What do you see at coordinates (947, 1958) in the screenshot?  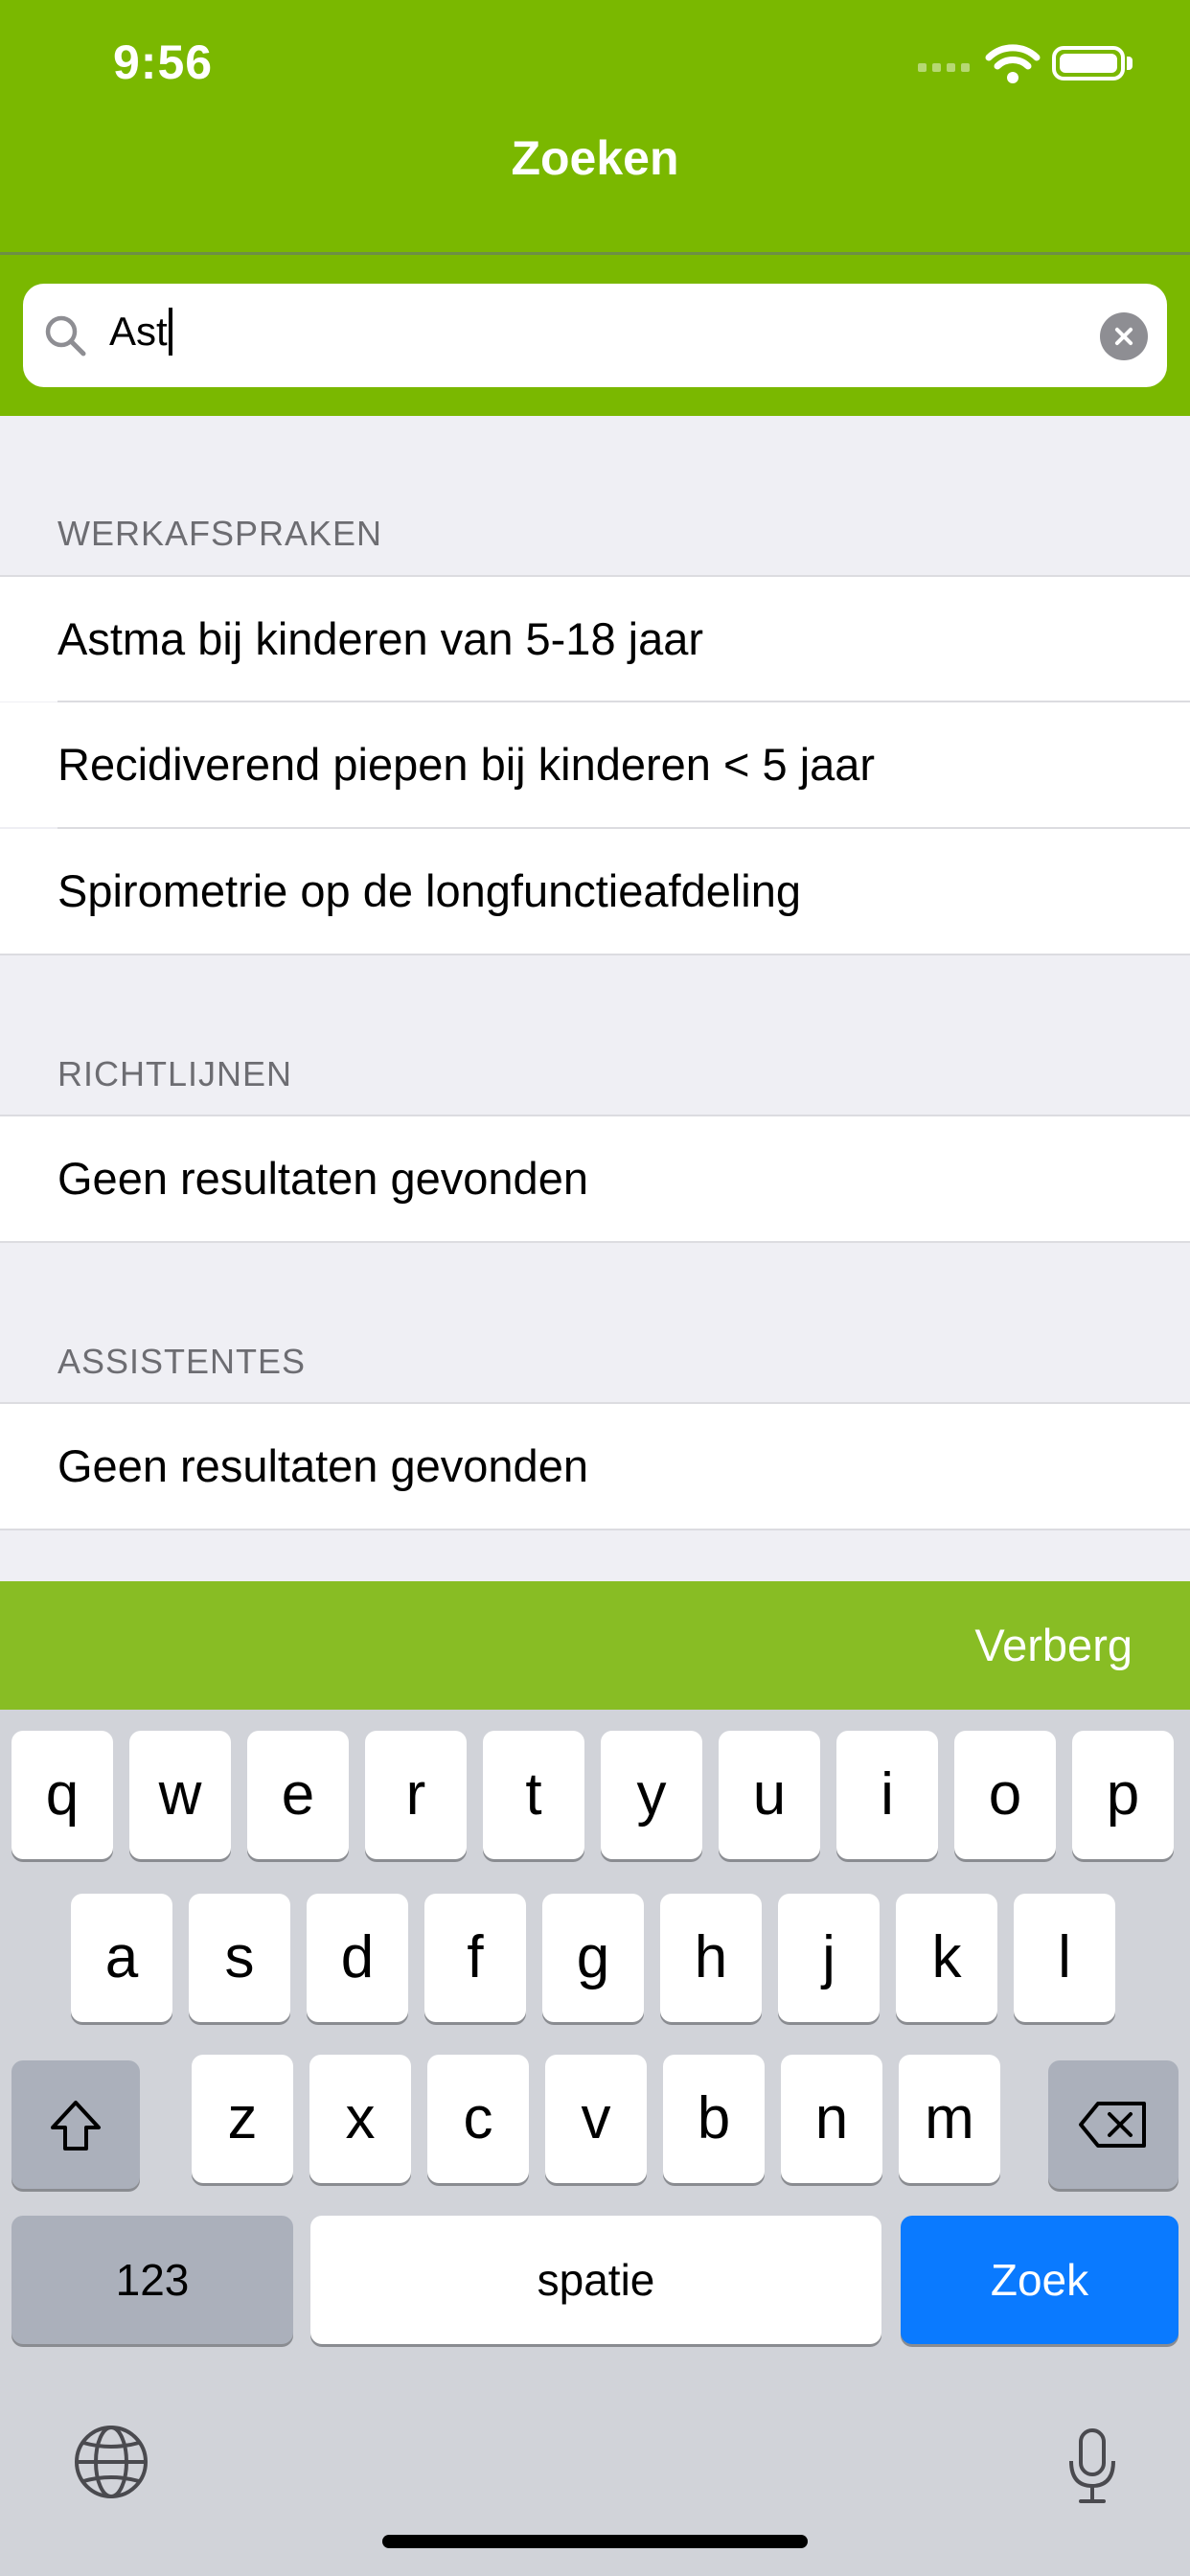 I see `key-k: k` at bounding box center [947, 1958].